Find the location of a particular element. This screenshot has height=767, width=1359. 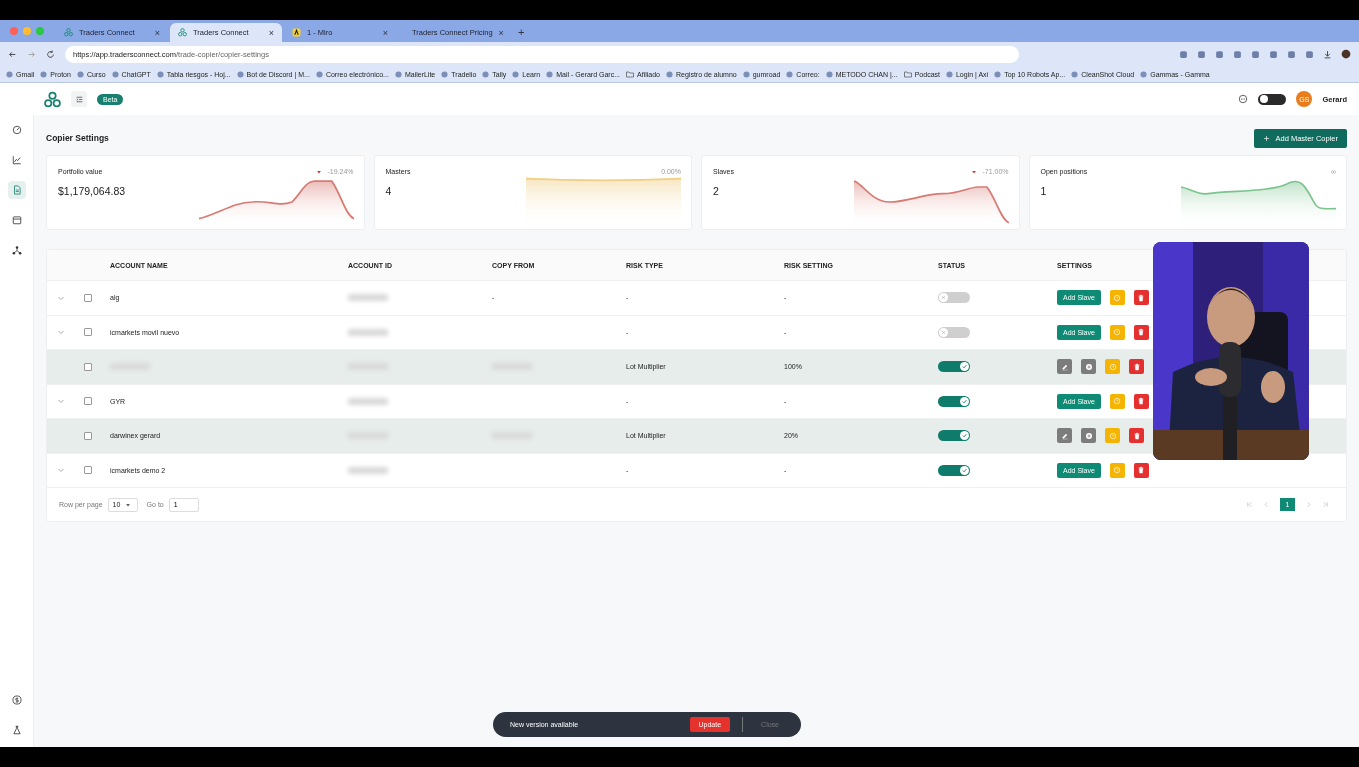

stat-value: 1 is located at coordinates (1044, 191).